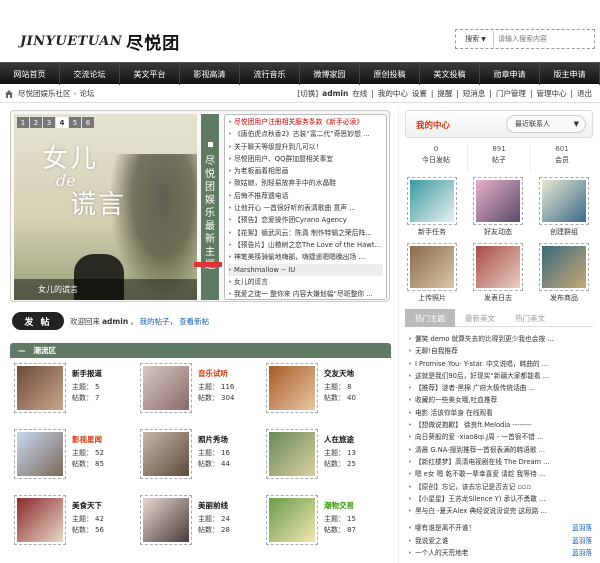 This screenshot has width=600, height=563. Describe the element at coordinates (198, 458) in the screenshot. I see `forum-item: 照片秀场 主题： 16 帖数： 44` at that location.